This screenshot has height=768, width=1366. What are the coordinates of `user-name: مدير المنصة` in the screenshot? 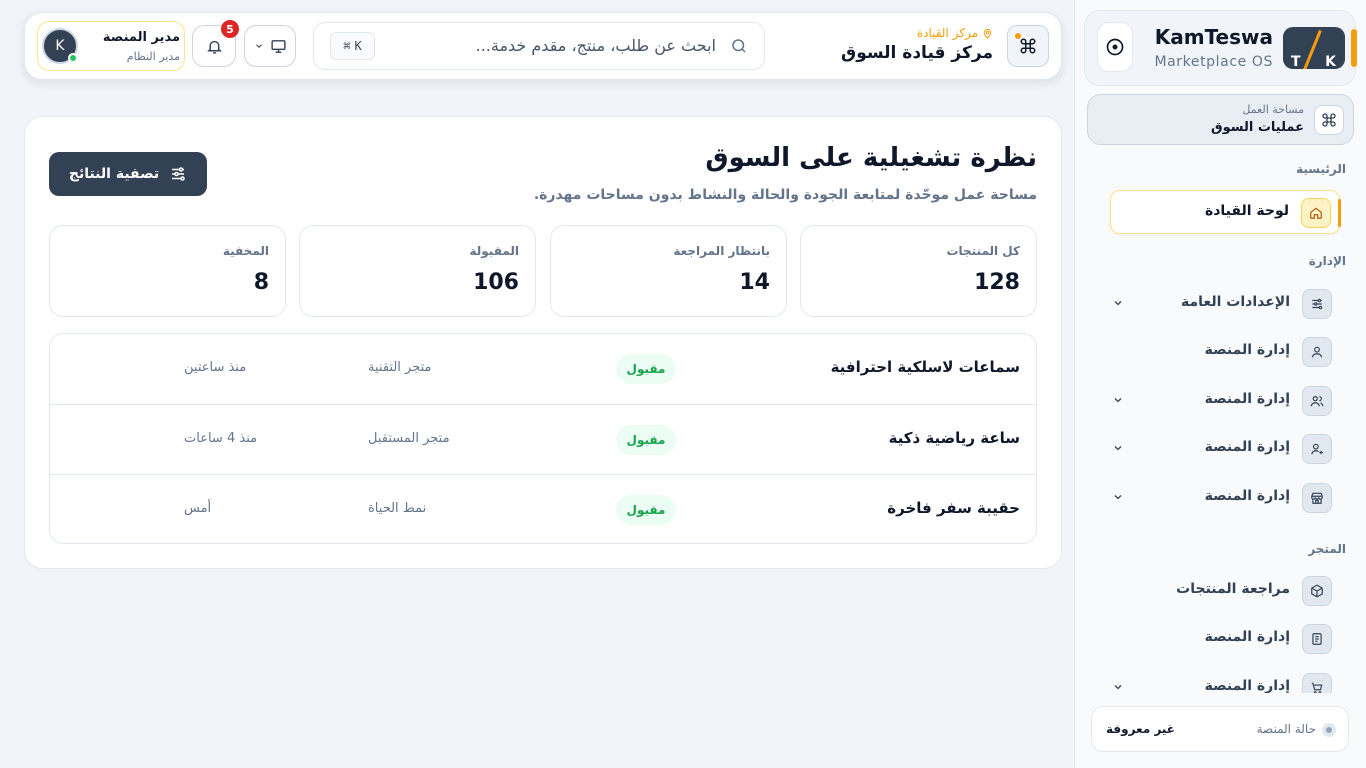 It's located at (141, 37).